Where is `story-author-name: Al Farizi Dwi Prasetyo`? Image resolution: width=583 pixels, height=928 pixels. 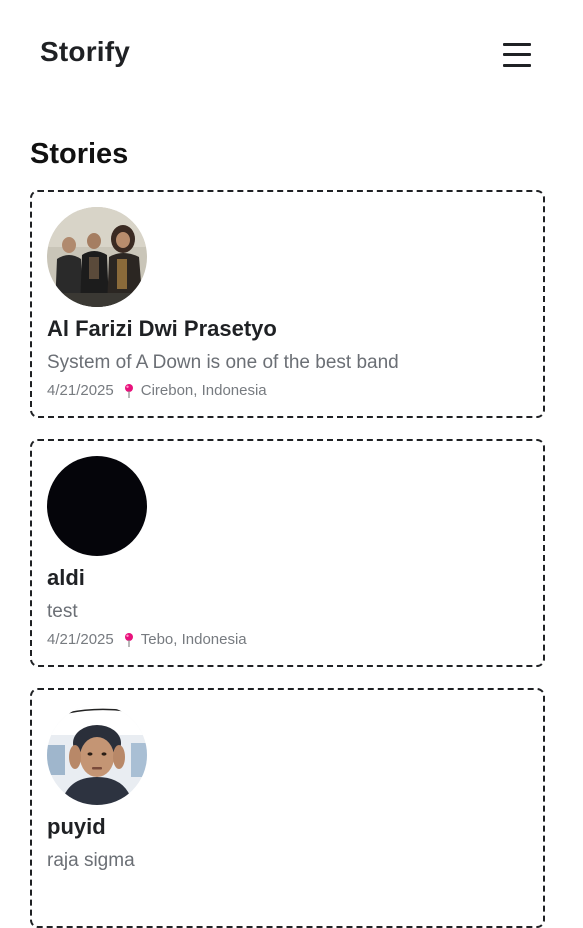 story-author-name: Al Farizi Dwi Prasetyo is located at coordinates (162, 328).